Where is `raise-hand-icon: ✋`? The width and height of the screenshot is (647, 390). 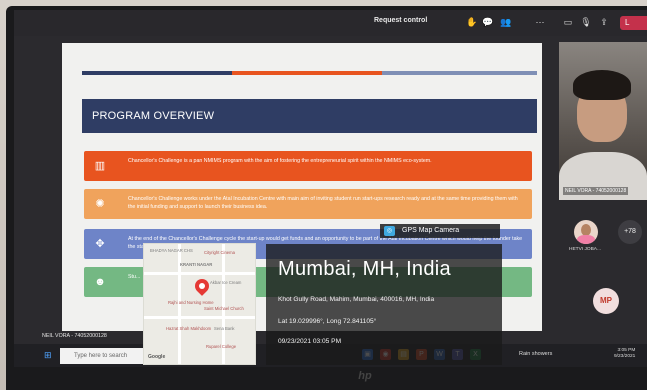
raise-hand-icon: ✋ is located at coordinates (472, 22).